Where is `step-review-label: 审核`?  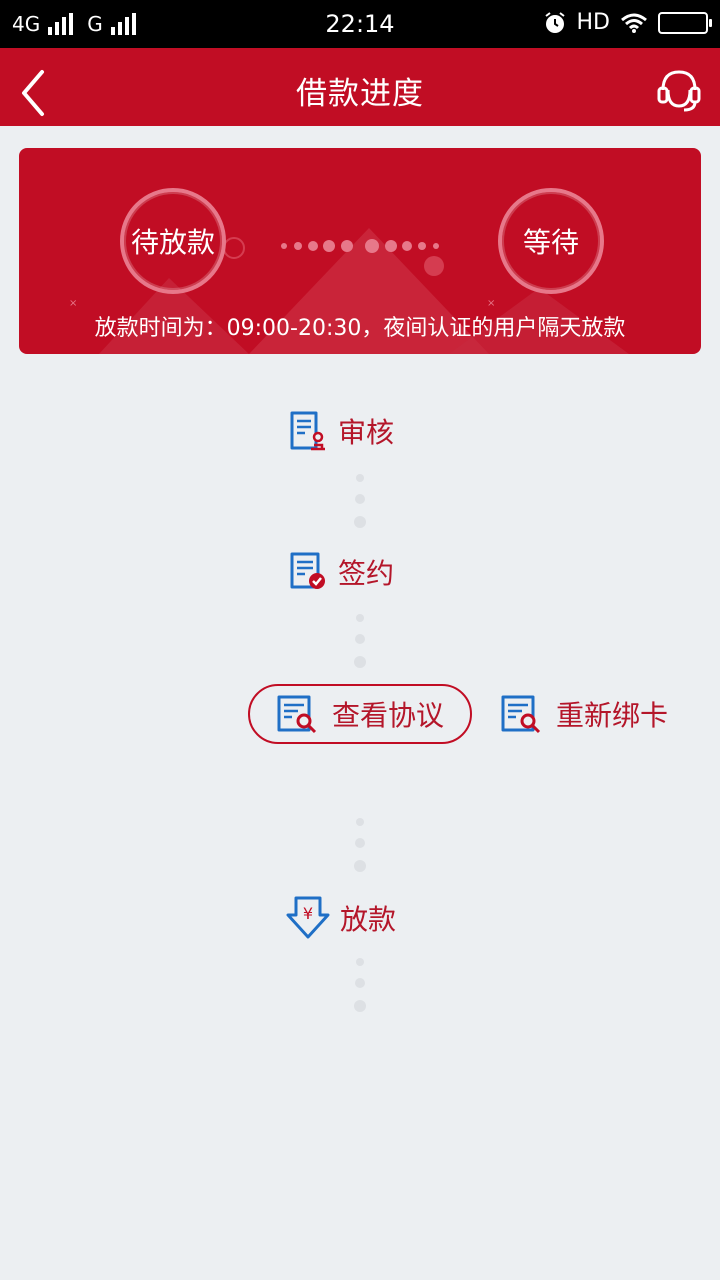
step-review-label: 审核 is located at coordinates (366, 432).